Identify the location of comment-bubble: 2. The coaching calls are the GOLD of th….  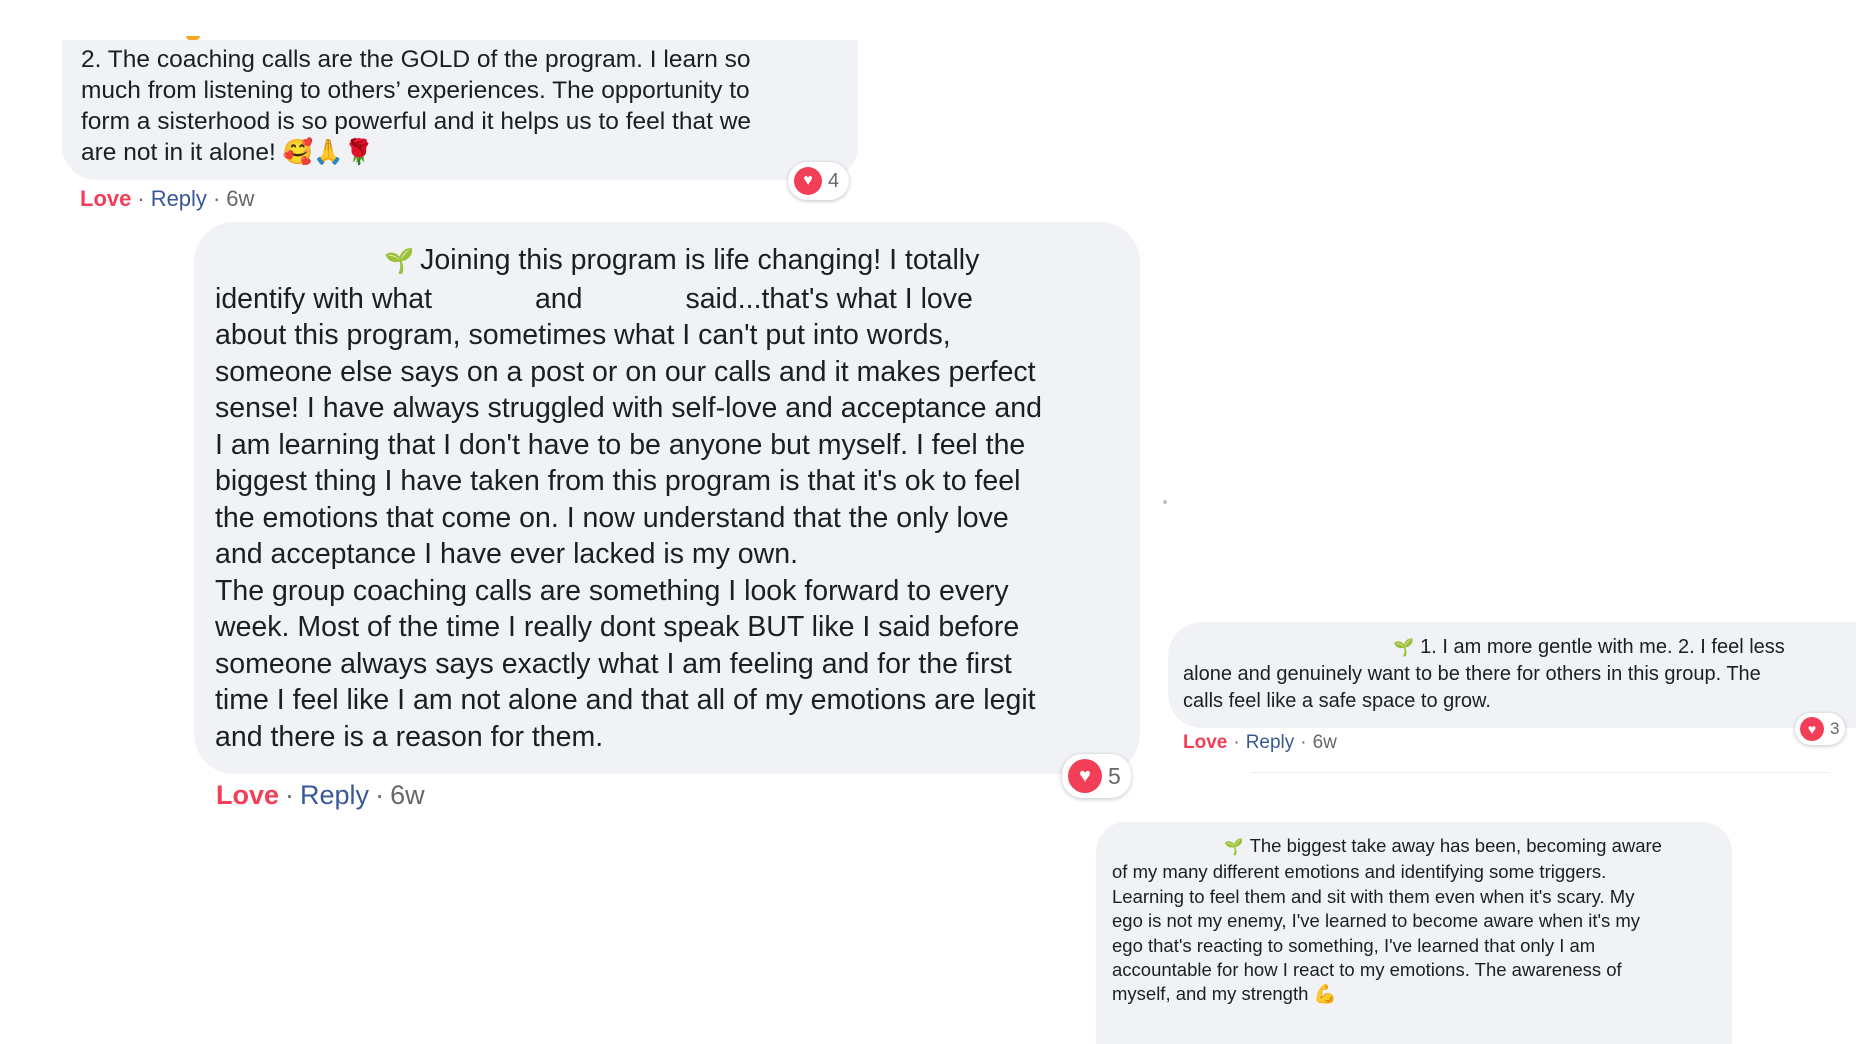
(460, 110).